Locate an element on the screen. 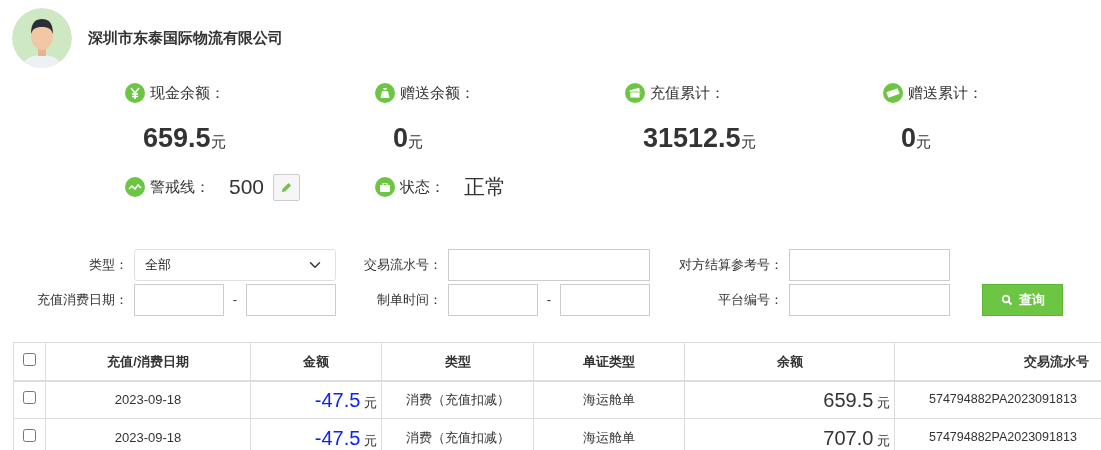 This screenshot has width=1101, height=450. stat-value: 31512.5 is located at coordinates (692, 138).